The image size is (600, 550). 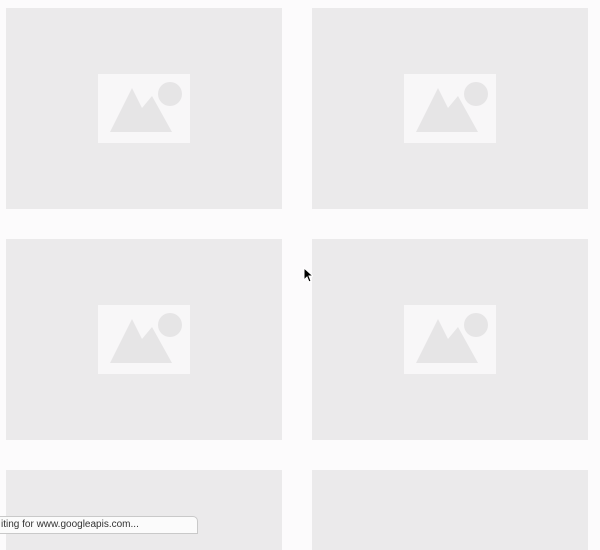 What do you see at coordinates (308, 275) in the screenshot?
I see `mouse-pointer-icon` at bounding box center [308, 275].